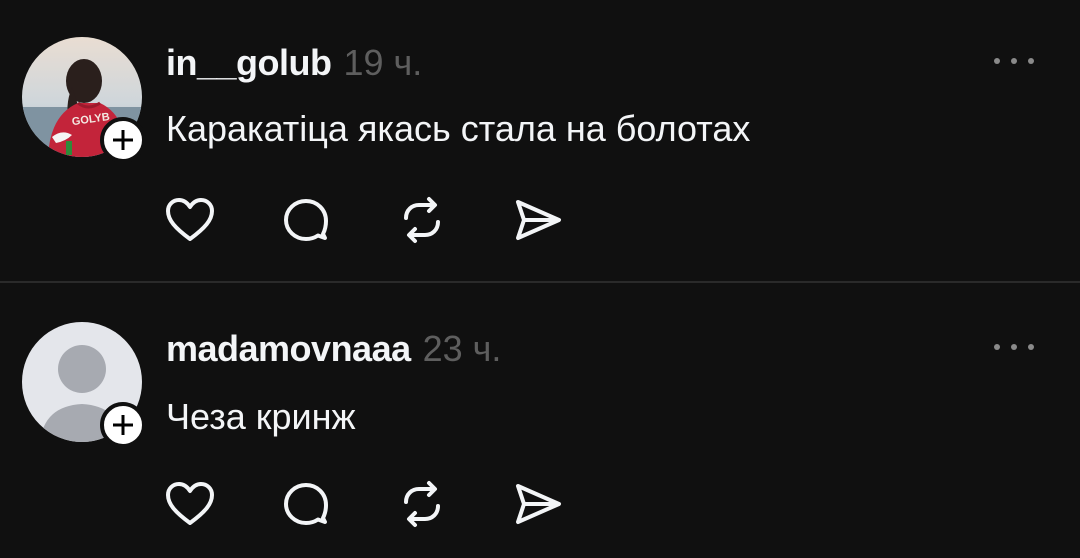 Image resolution: width=1080 pixels, height=558 pixels. I want to click on post-text: Каракатіца якась стала на болотах, so click(458, 128).